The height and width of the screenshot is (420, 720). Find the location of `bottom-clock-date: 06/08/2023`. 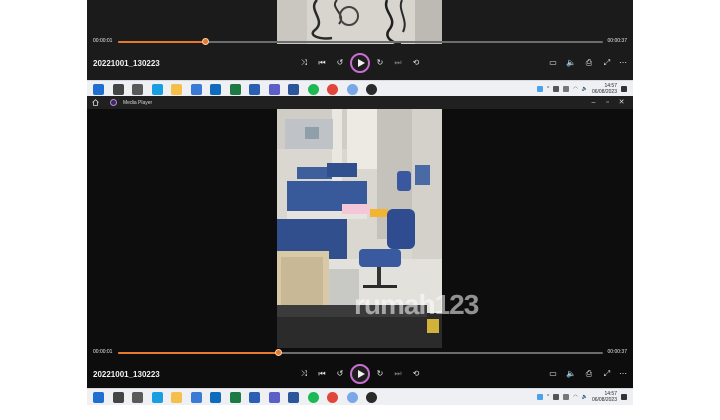

bottom-clock-date: 06/08/2023 is located at coordinates (604, 400).